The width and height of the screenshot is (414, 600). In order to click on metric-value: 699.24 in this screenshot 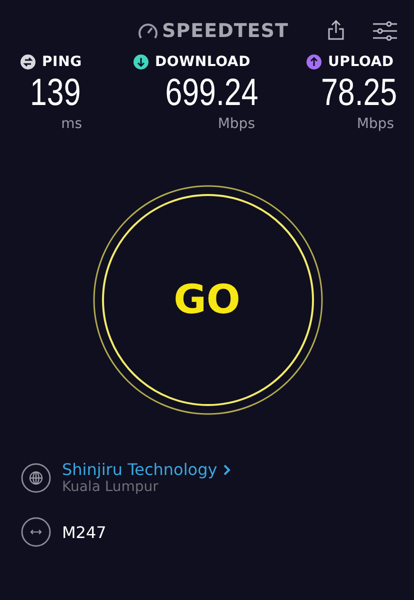, I will do `click(211, 93)`.